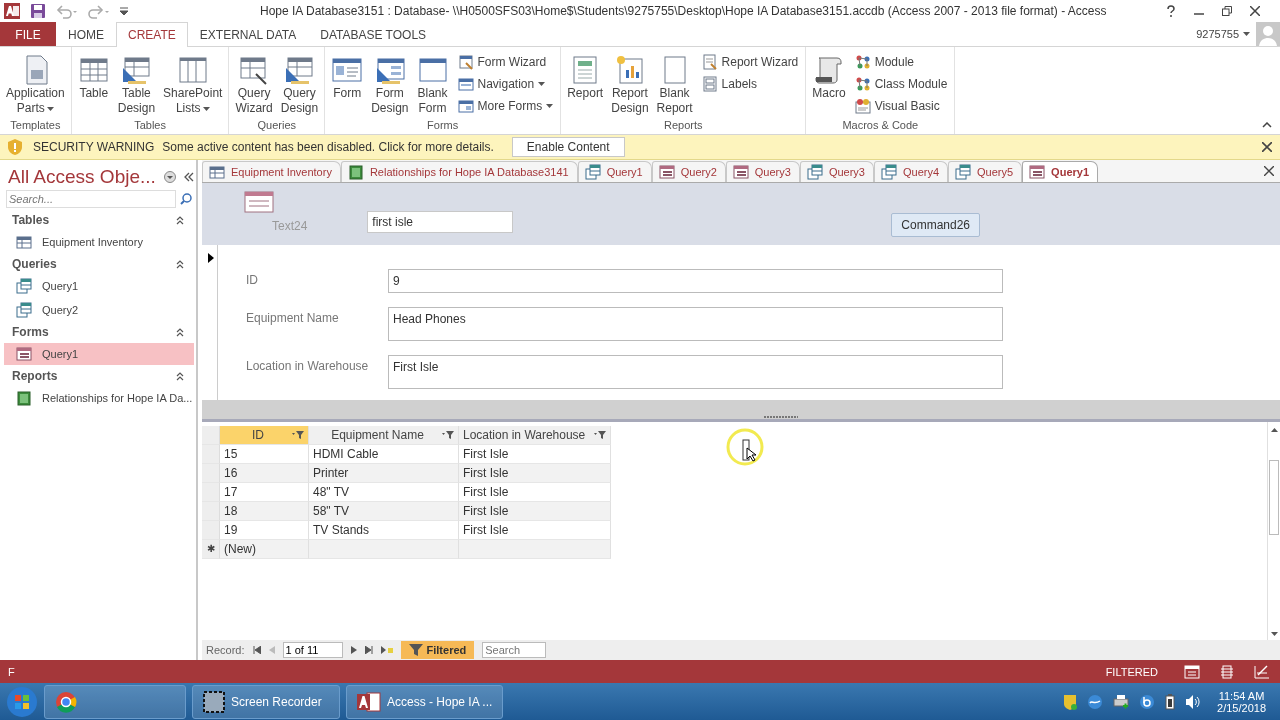 Image resolution: width=1280 pixels, height=720 pixels. Describe the element at coordinates (12, 11) in the screenshot. I see `access-logo-icon` at that location.